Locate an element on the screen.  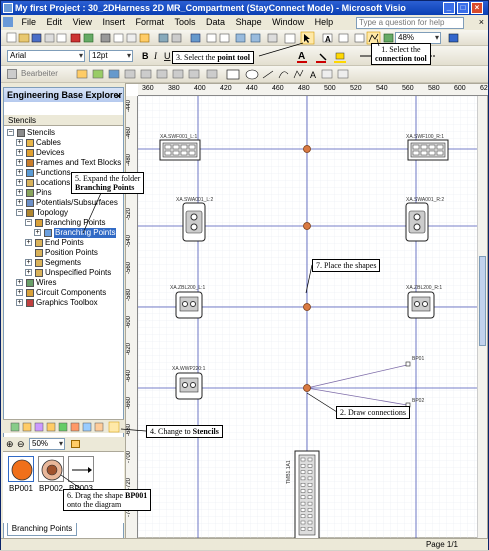
menu-edit: Edit is located at coordinates (55, 22).